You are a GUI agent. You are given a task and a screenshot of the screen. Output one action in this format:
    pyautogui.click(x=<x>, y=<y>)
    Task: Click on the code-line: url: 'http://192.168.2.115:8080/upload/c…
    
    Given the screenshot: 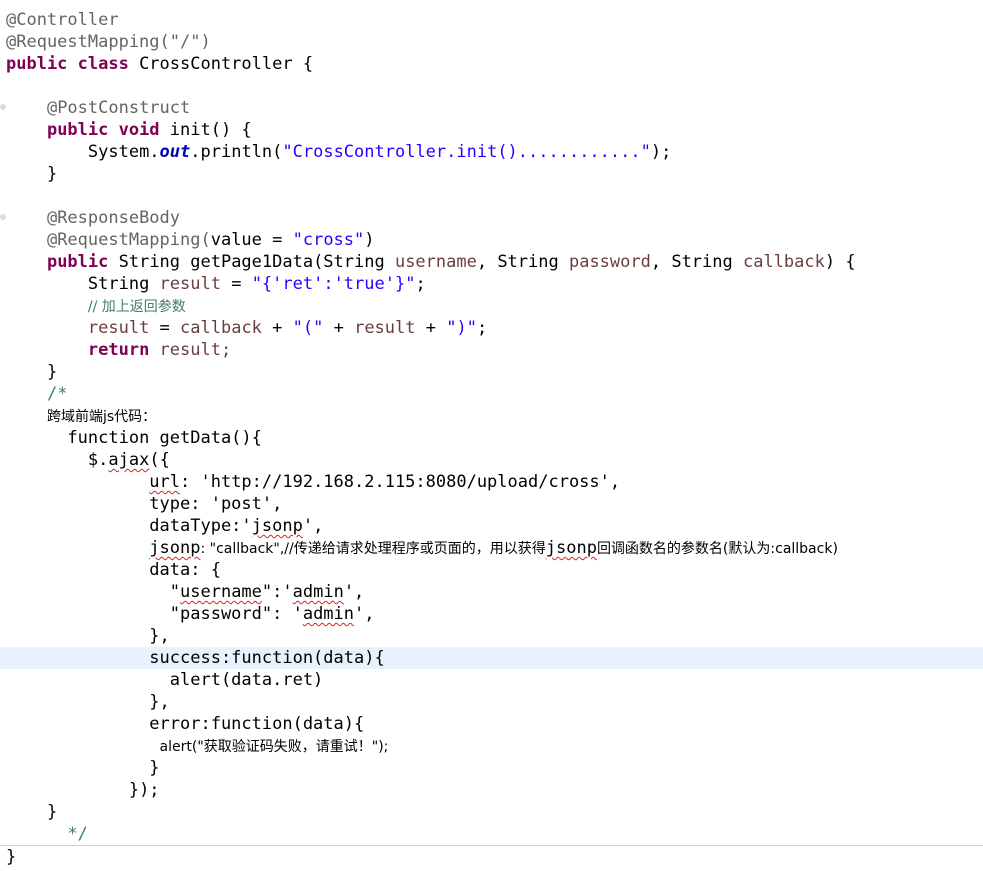 What is the action you would take?
    pyautogui.click(x=491, y=482)
    